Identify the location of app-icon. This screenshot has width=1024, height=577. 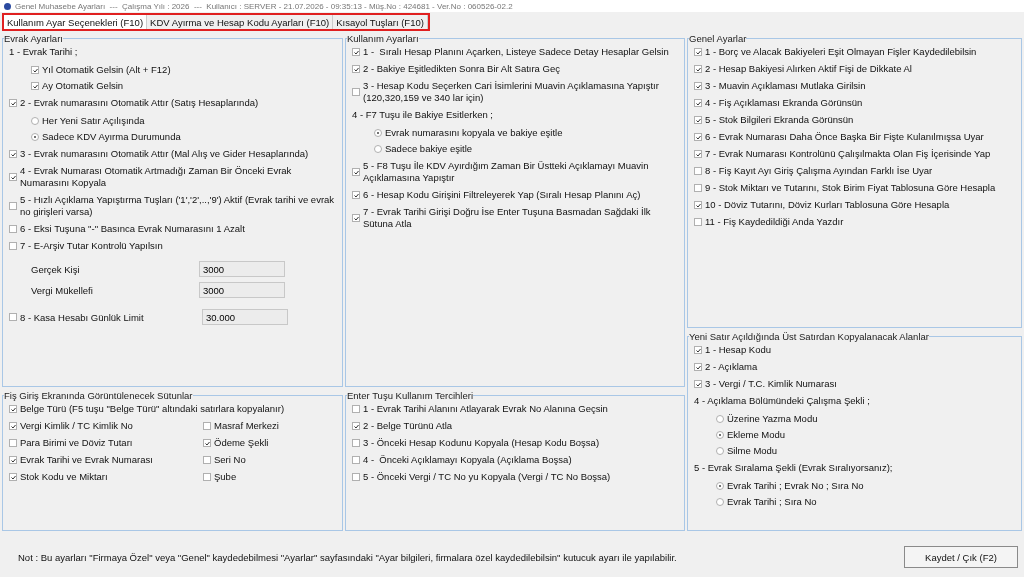
(7, 6).